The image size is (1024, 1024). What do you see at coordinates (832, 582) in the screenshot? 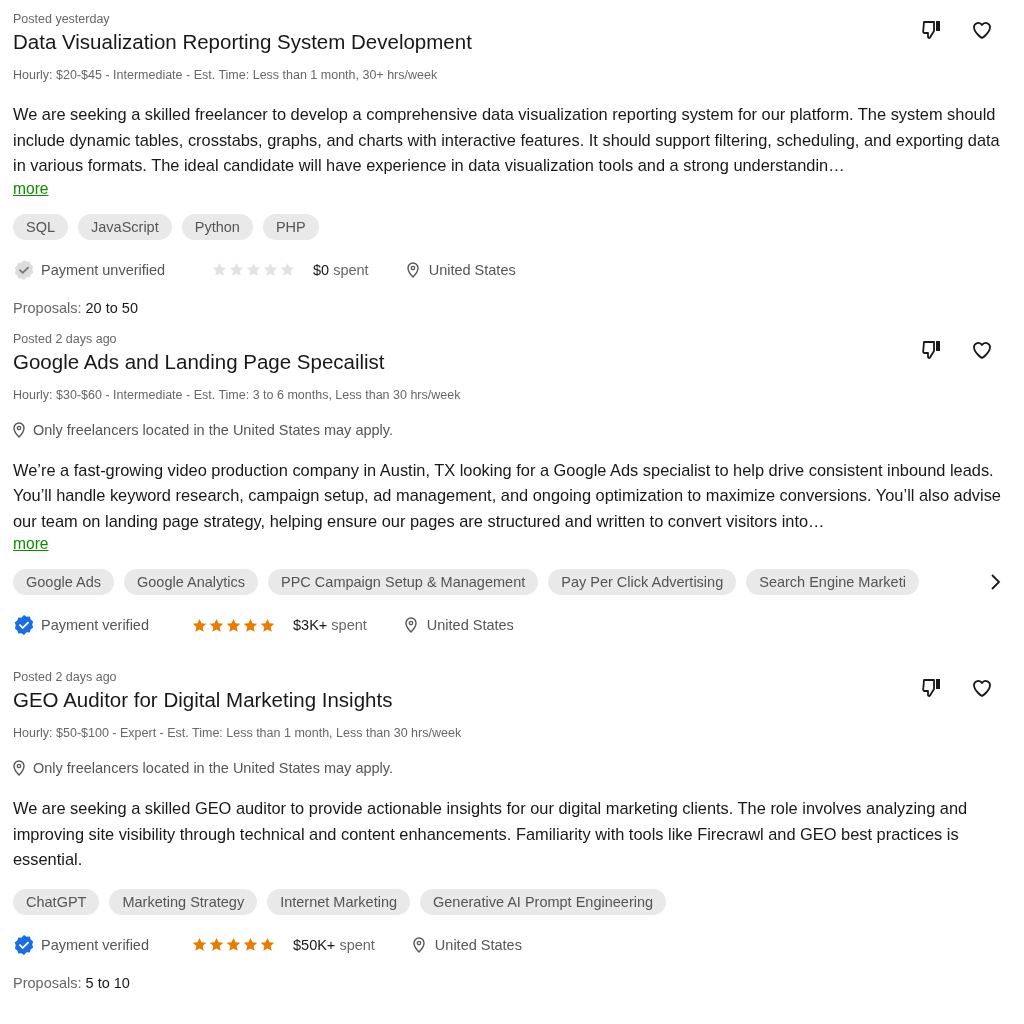
I see `skill-tag: Search Engine Marketi` at bounding box center [832, 582].